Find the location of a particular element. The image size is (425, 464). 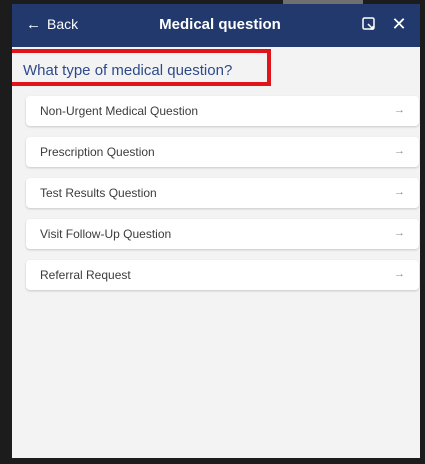

option-non-urgent-medical-question: Non-Urgent Medical Question → is located at coordinates (222, 111).